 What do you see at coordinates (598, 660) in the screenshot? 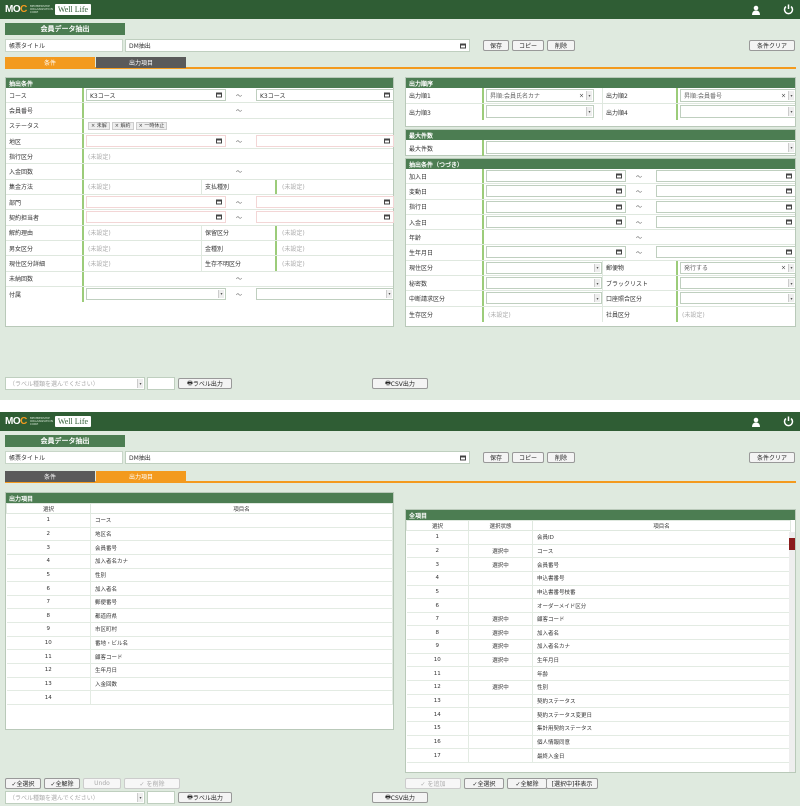
I see `table-row: 10 選択中 生年月日` at bounding box center [598, 660].